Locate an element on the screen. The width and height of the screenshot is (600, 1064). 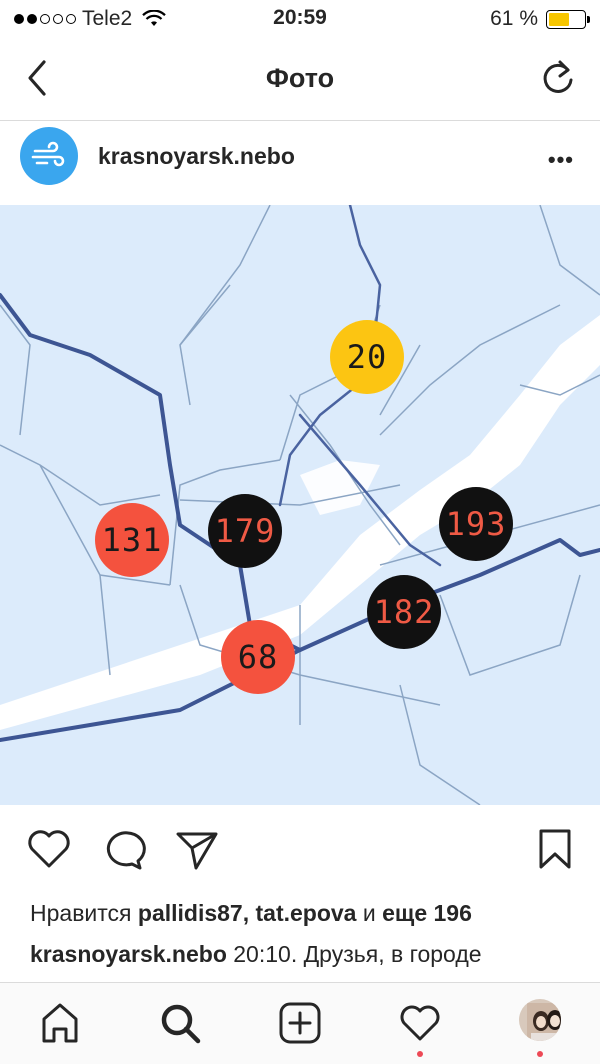
caption-text: 20:10. Друзья, в городе is located at coordinates (354, 954).